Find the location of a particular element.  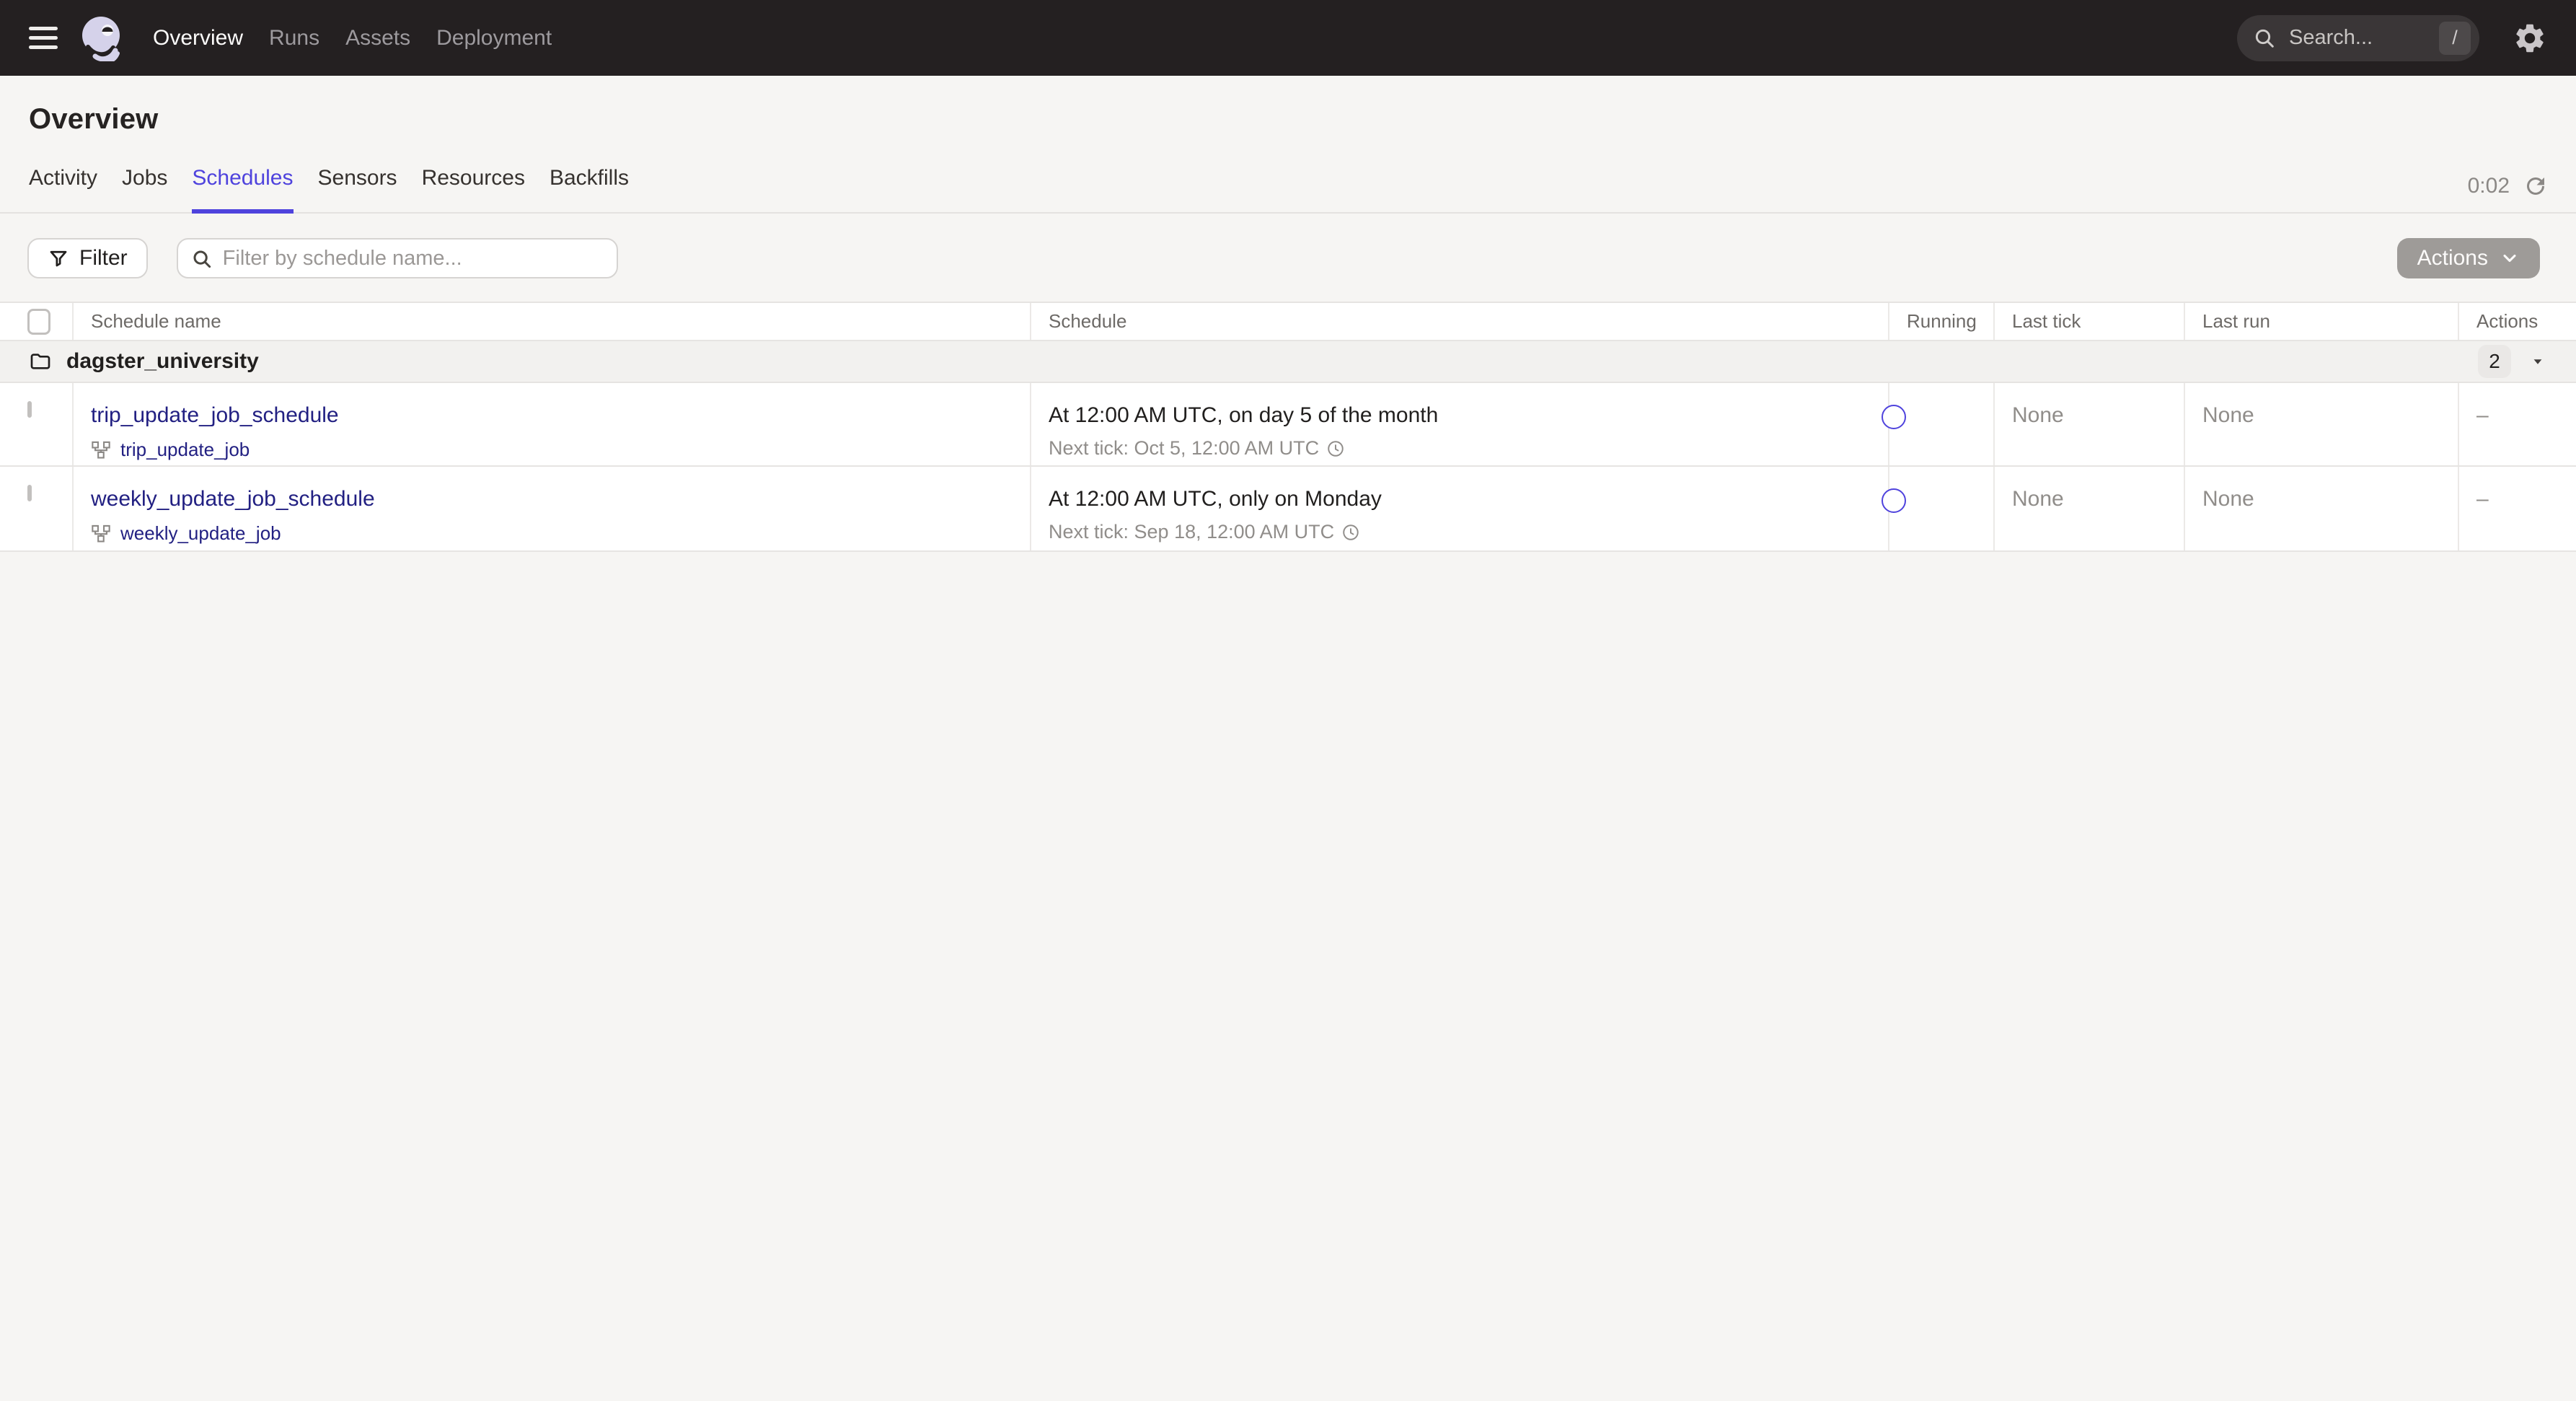

schedule-link: weekly_update_job_schedule is located at coordinates (233, 499).